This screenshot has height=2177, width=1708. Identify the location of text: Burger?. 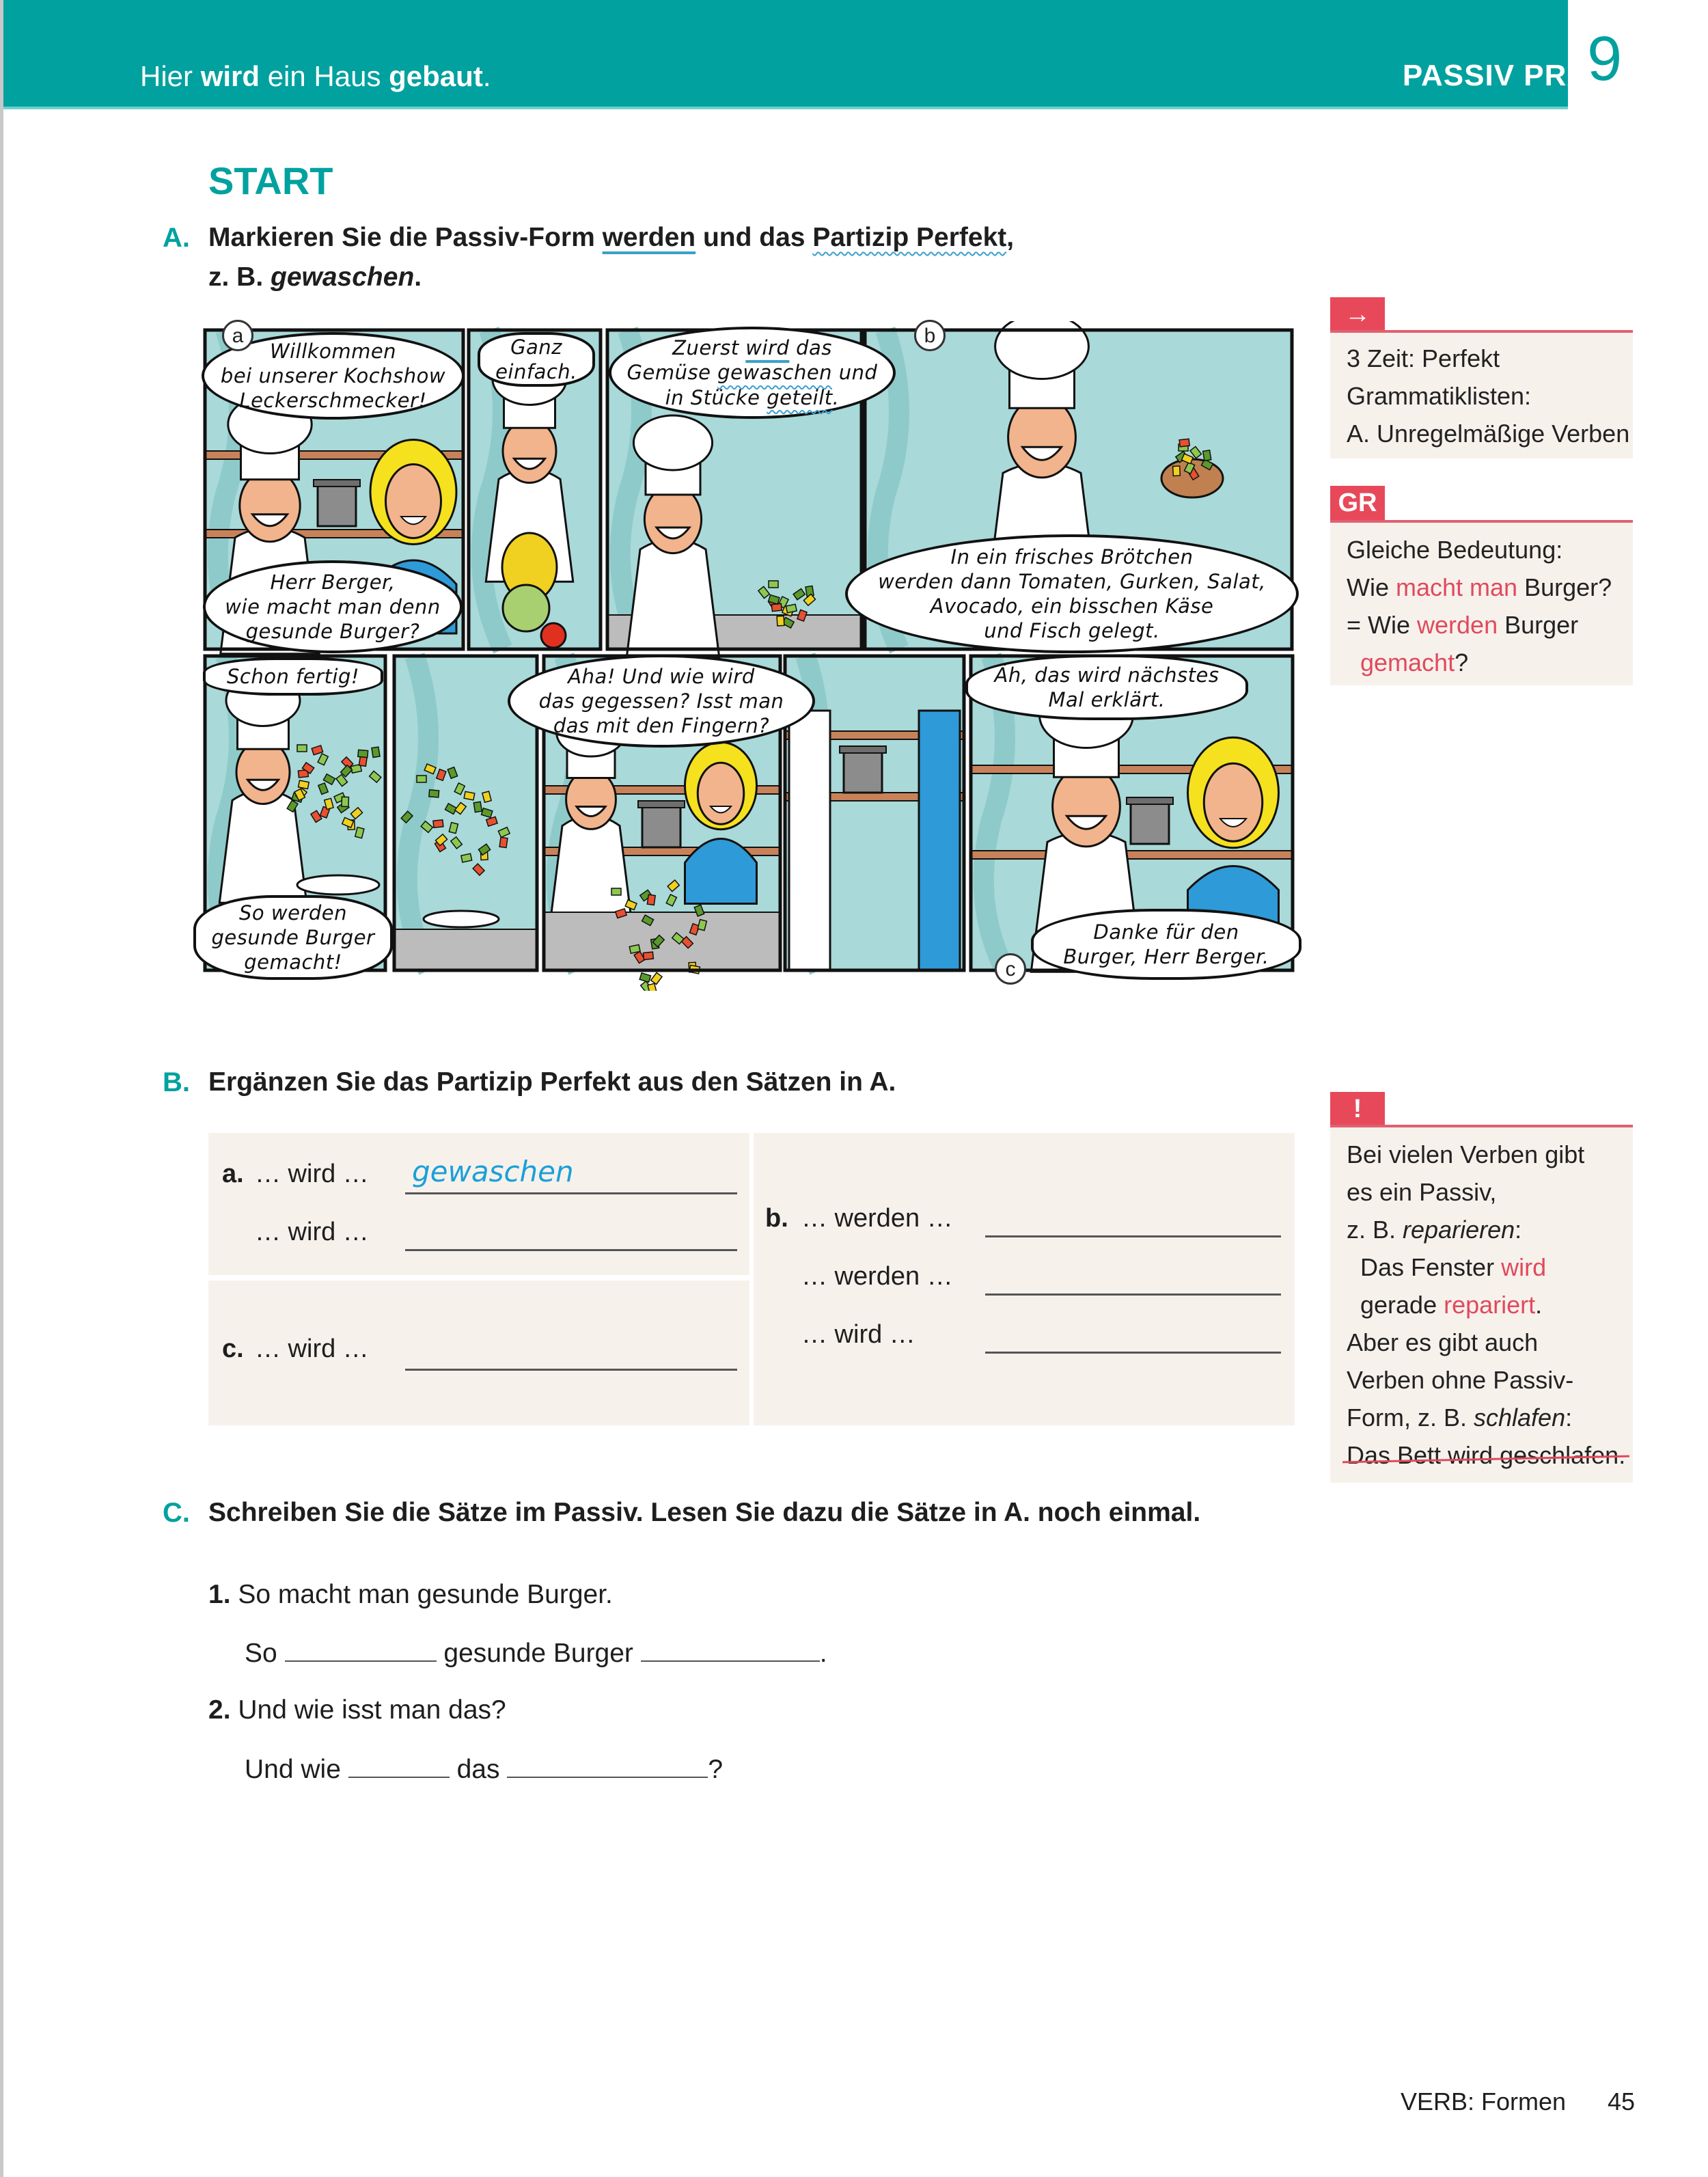
(1564, 587).